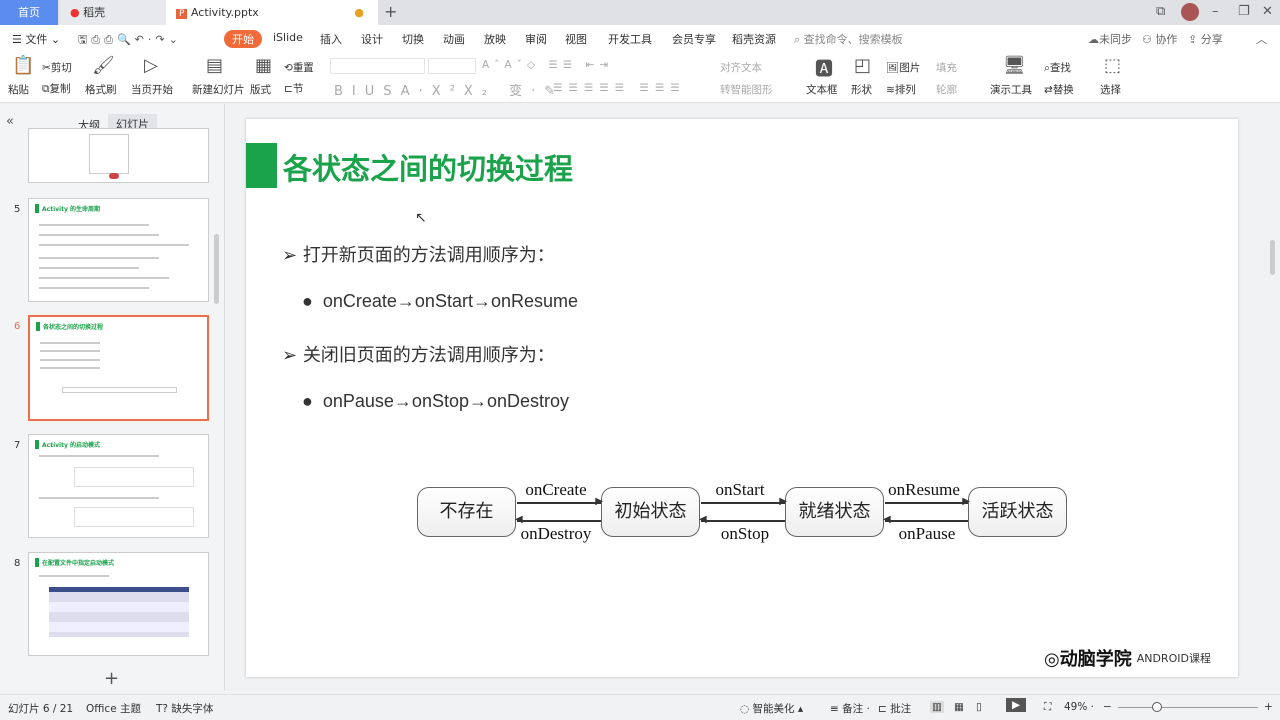 Image resolution: width=1280 pixels, height=720 pixels. What do you see at coordinates (428, 169) in the screenshot?
I see `slide-title: 各状态之间的切换过程` at bounding box center [428, 169].